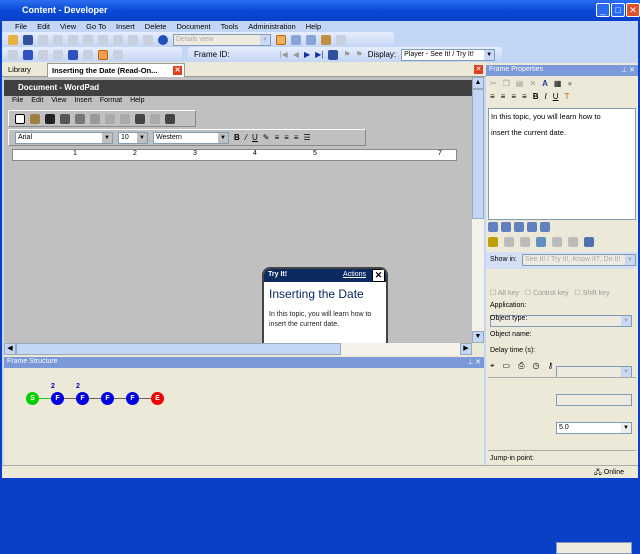  I want to click on wp-menu-edit: Edit, so click(37, 102).